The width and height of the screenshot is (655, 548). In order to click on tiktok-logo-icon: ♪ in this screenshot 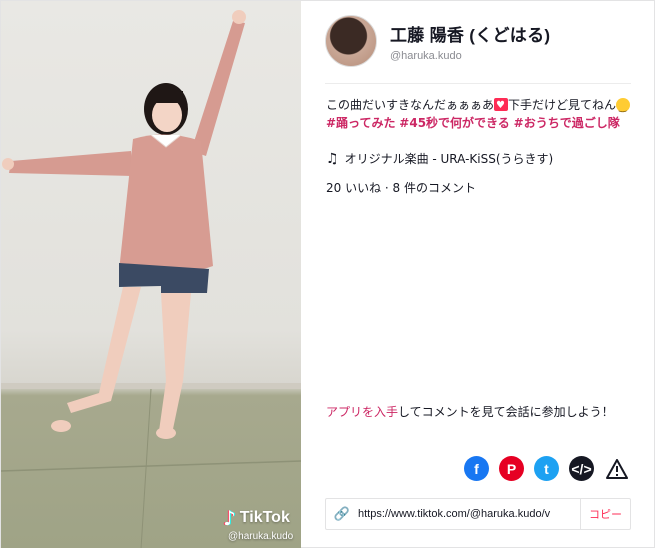, I will do `click(229, 518)`.